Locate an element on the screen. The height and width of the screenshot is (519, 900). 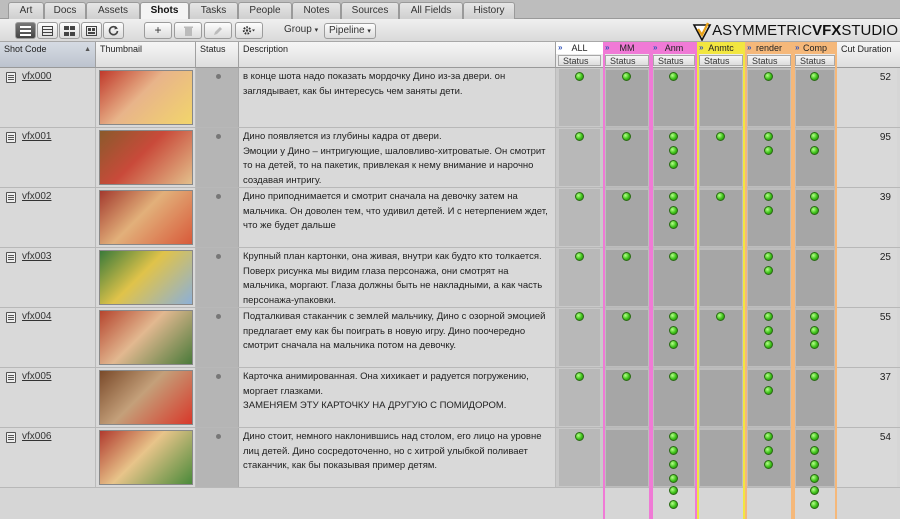
cut-duration-cell: 95 is located at coordinates (867, 157).